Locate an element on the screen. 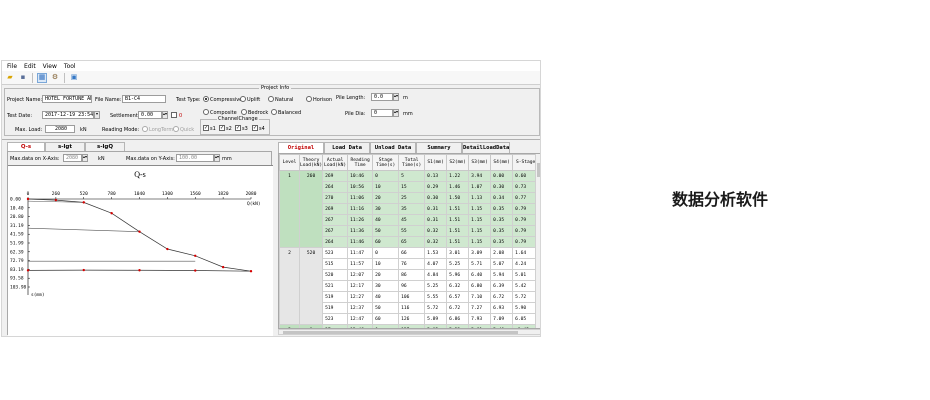 This screenshot has width=930, height=400. tab-s-lgt: s-lgt is located at coordinates (65, 146).